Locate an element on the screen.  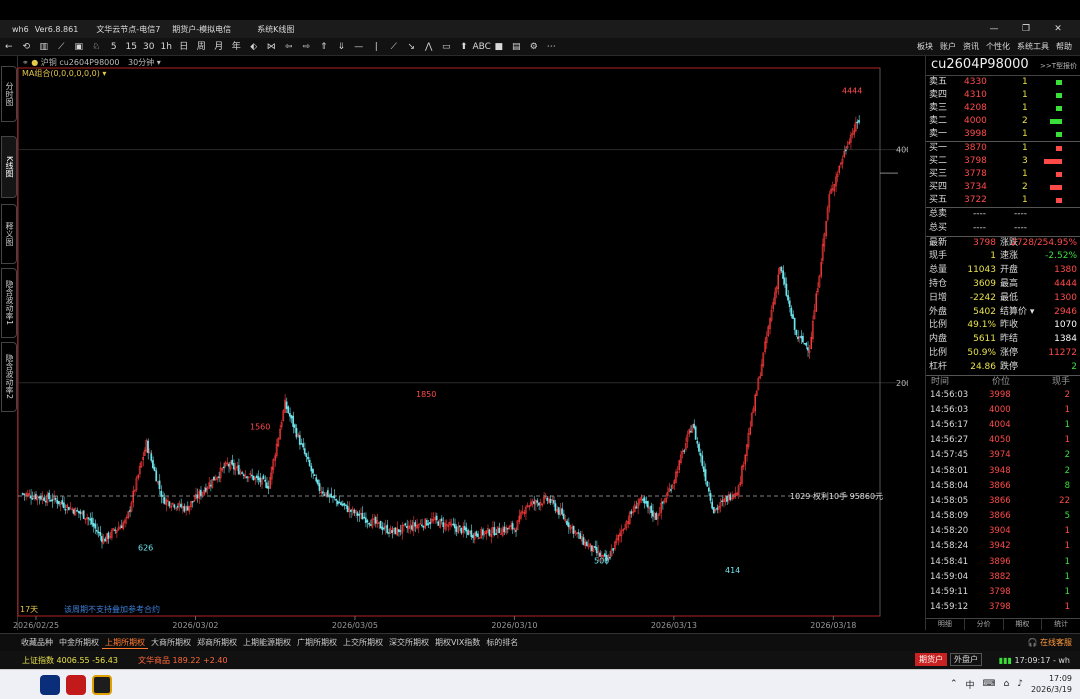
t-quote-link: >>T型报价 is located at coordinates (1058, 66).